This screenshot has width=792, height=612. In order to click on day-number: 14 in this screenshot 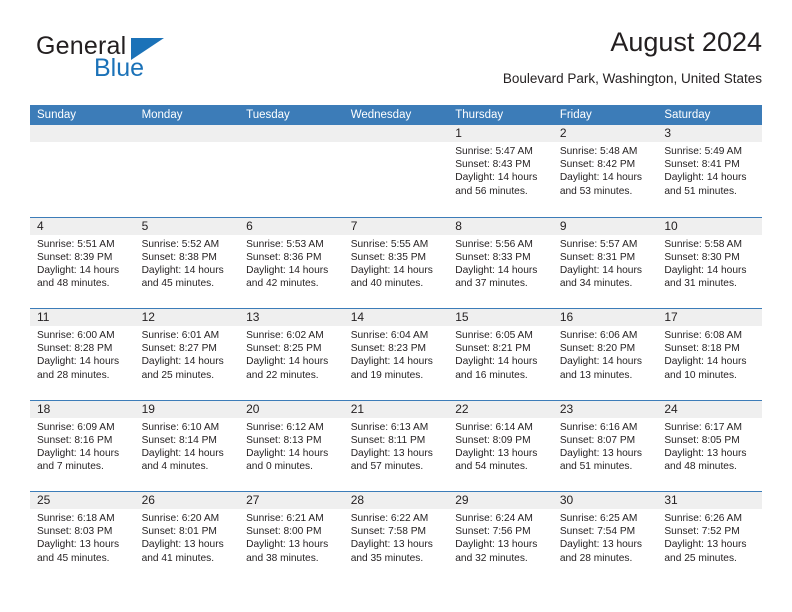, I will do `click(396, 317)`.